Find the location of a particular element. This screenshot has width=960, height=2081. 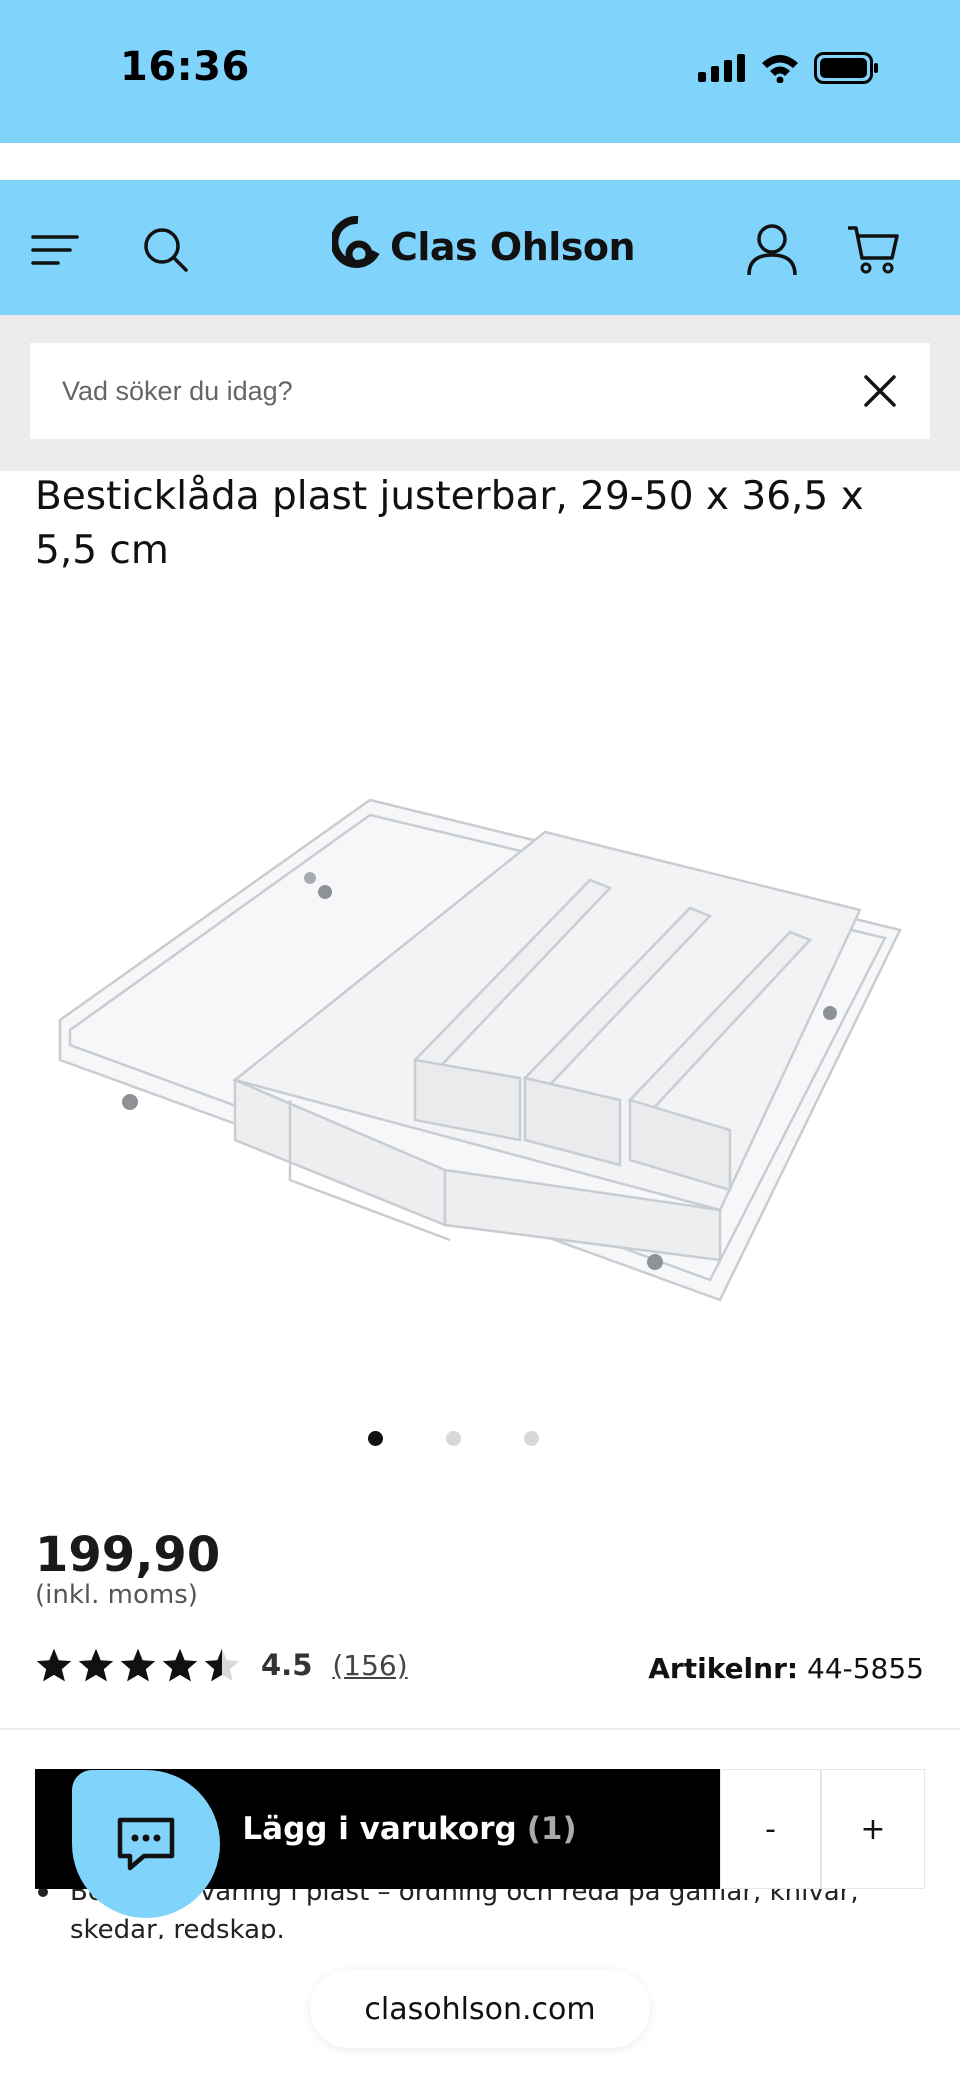

status-time: 16:36 is located at coordinates (185, 67).